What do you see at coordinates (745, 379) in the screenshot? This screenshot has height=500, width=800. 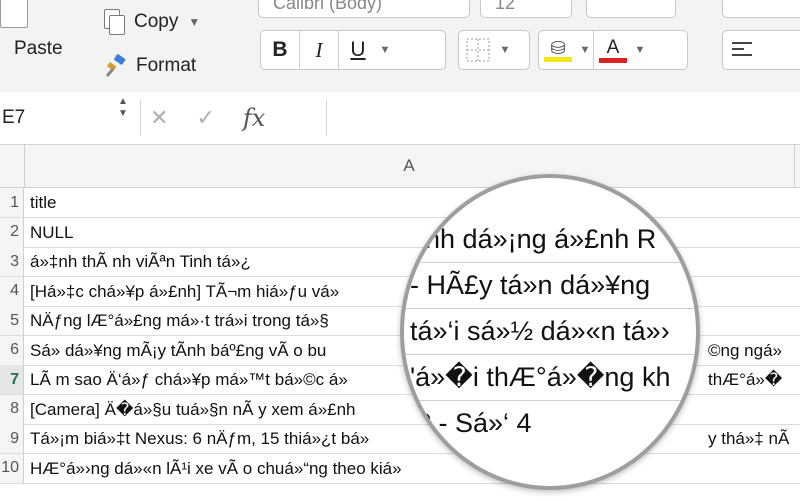 I see `cell-overflow-text: thÆ°á»�` at bounding box center [745, 379].